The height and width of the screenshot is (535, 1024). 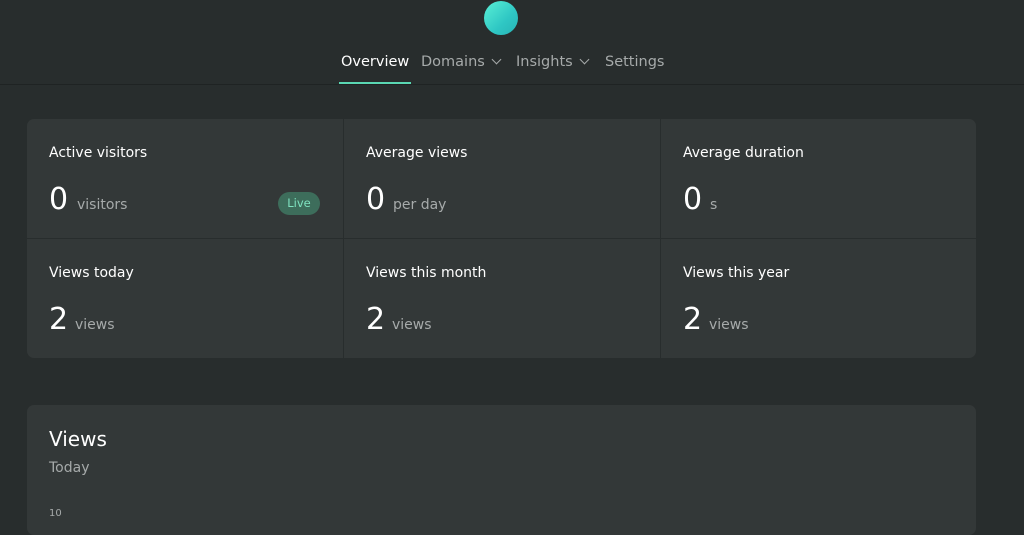 I want to click on tab-insights: Insights, so click(x=553, y=68).